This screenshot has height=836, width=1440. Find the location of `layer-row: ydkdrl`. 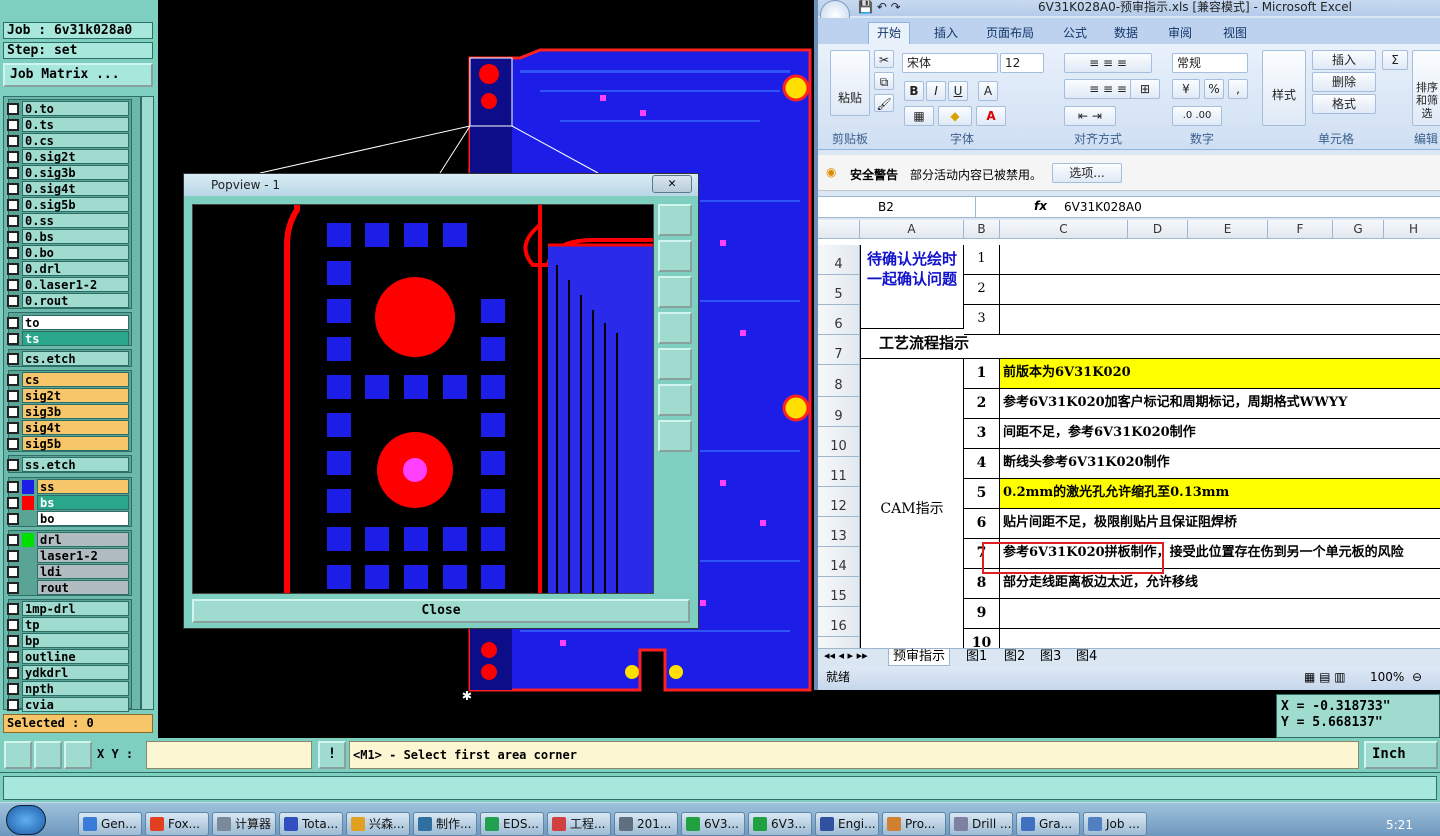

layer-row: ydkdrl is located at coordinates (68, 672).